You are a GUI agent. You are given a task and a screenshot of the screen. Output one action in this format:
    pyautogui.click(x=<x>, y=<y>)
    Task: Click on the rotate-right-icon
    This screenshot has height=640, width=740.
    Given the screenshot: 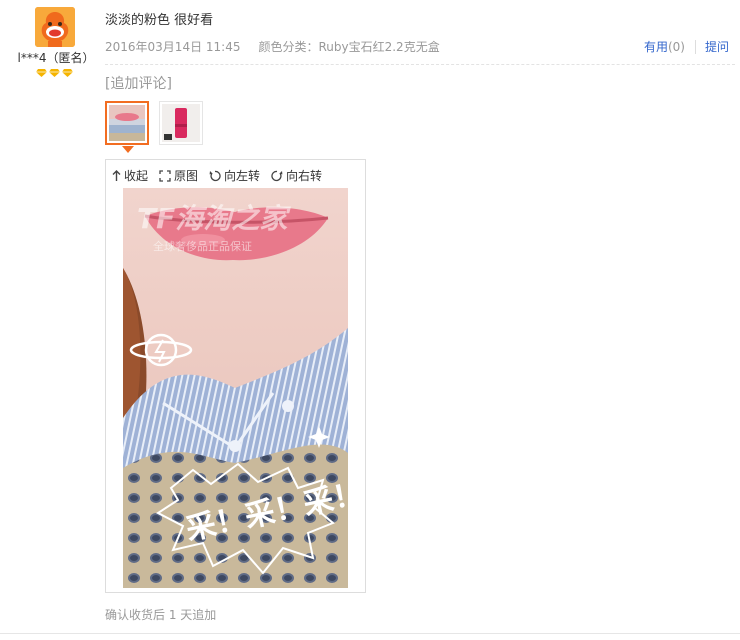 What is the action you would take?
    pyautogui.click(x=277, y=175)
    